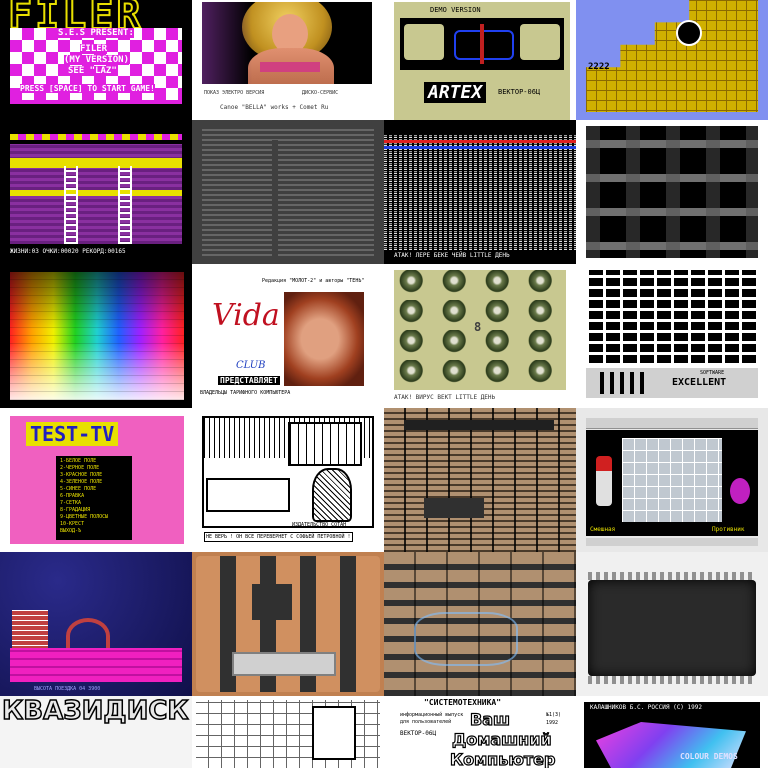  What do you see at coordinates (479, 425) in the screenshot?
I see `pcb1-connector` at bounding box center [479, 425].